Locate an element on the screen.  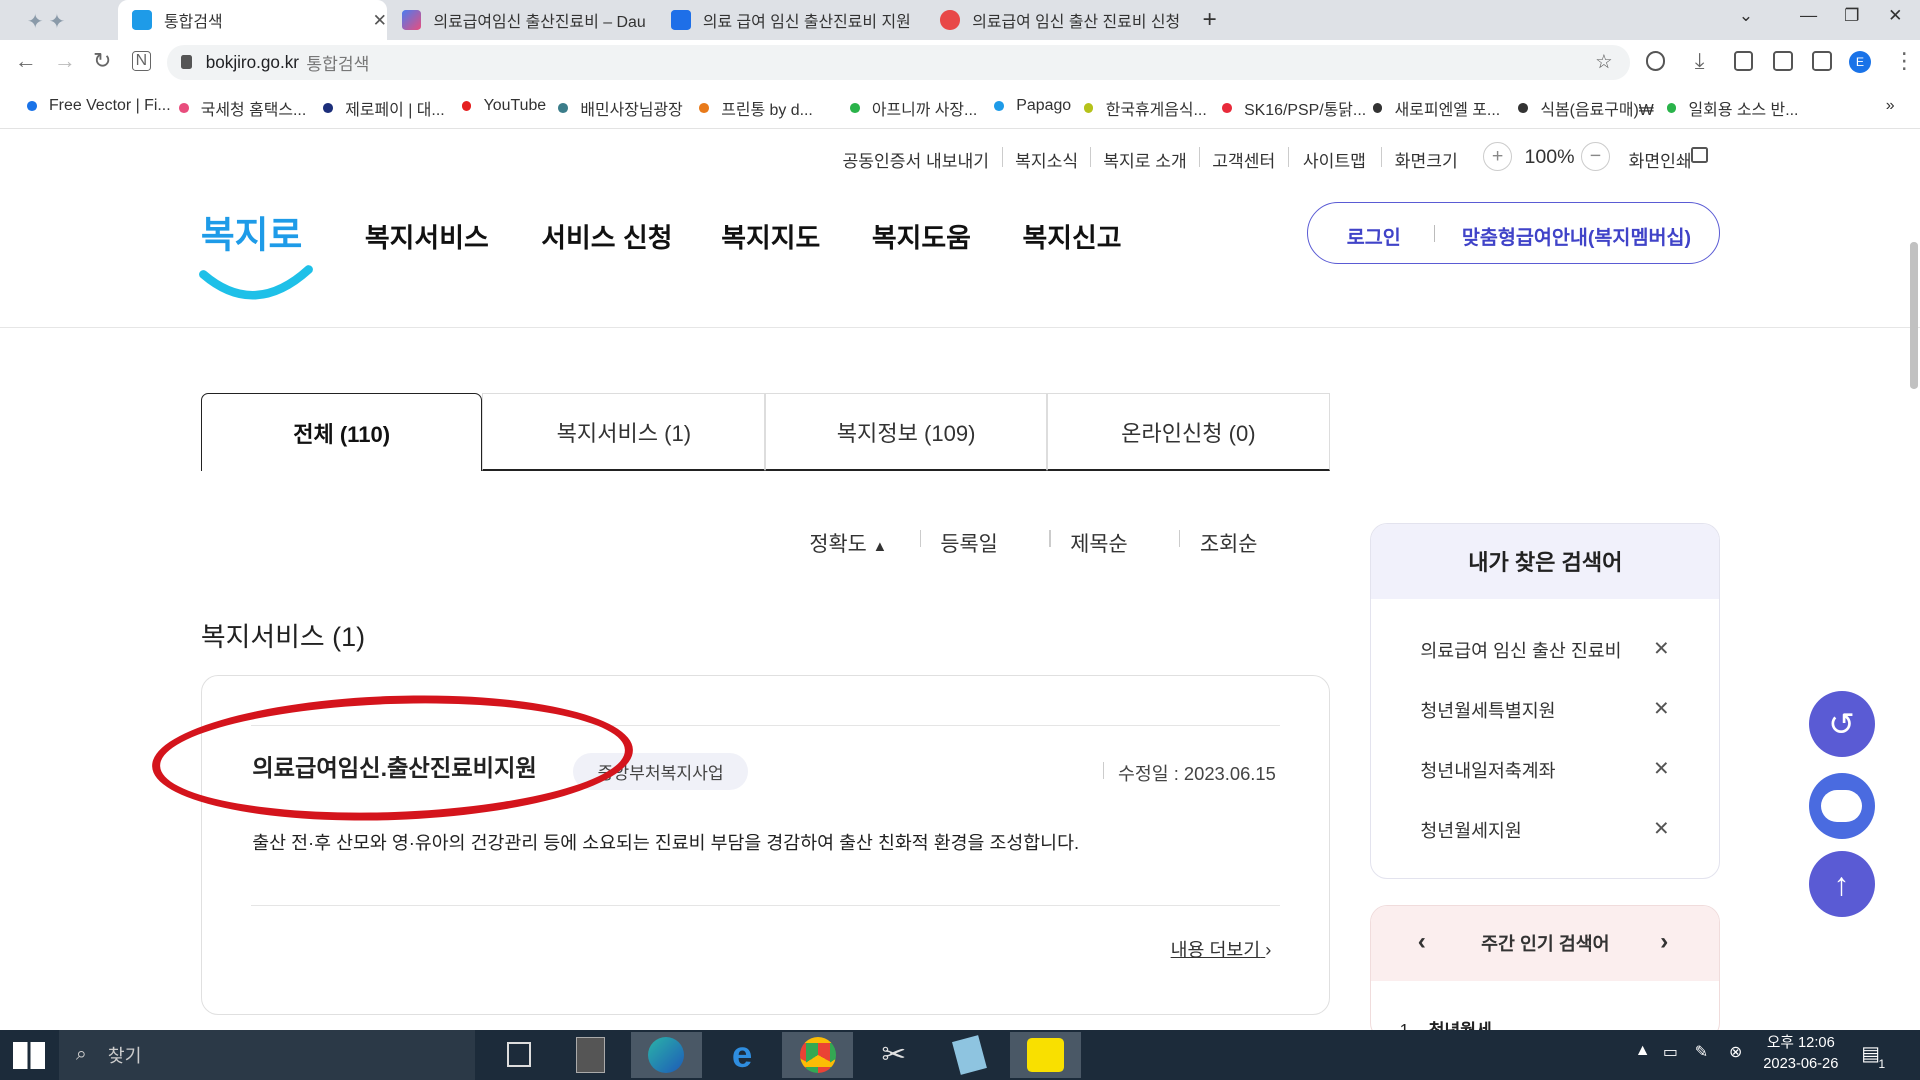
sort-title: 제목순 is located at coordinates (1098, 542).